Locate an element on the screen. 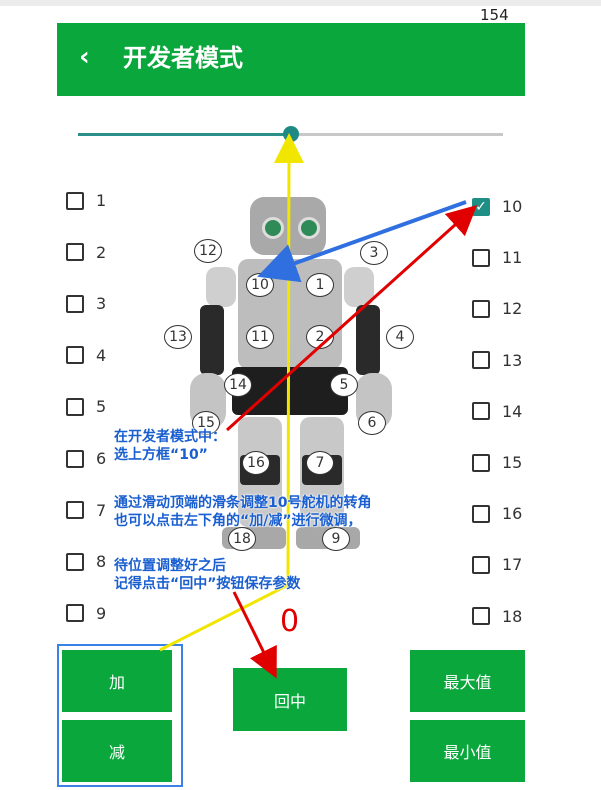  annotation-line-4: 也可以点击左下角的“加/减”进行微调， is located at coordinates (238, 521).